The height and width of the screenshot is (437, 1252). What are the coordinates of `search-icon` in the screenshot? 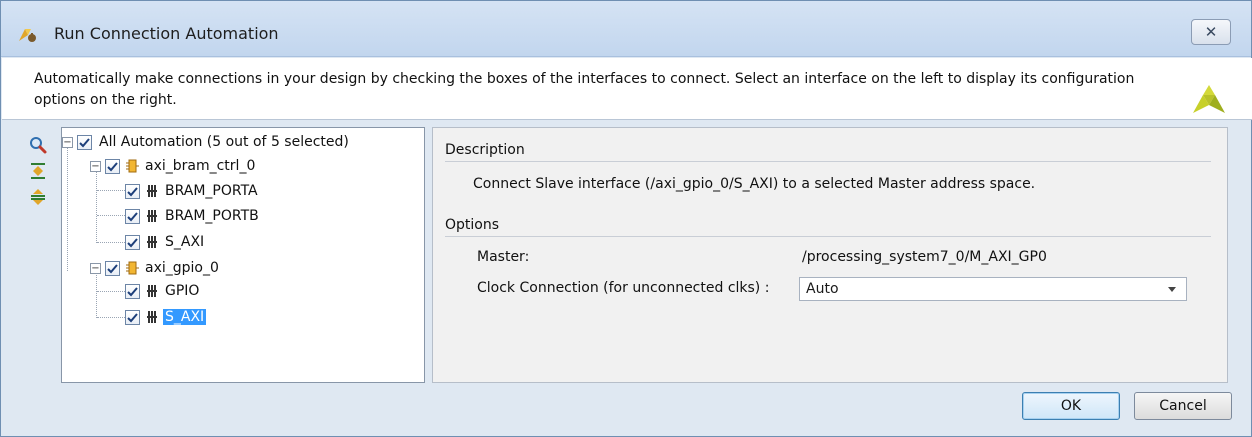 It's located at (38, 145).